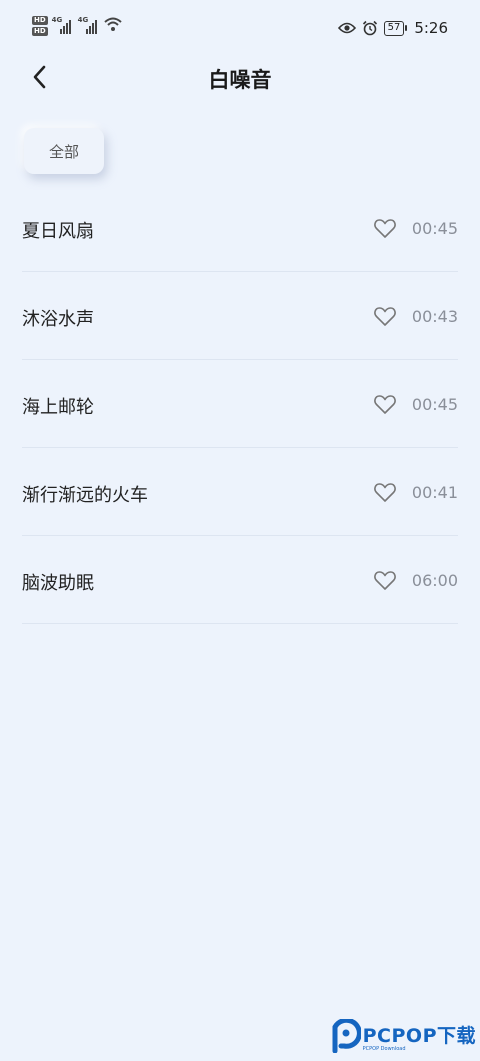 The image size is (480, 1061). Describe the element at coordinates (369, 28) in the screenshot. I see `alarm-icon` at that location.